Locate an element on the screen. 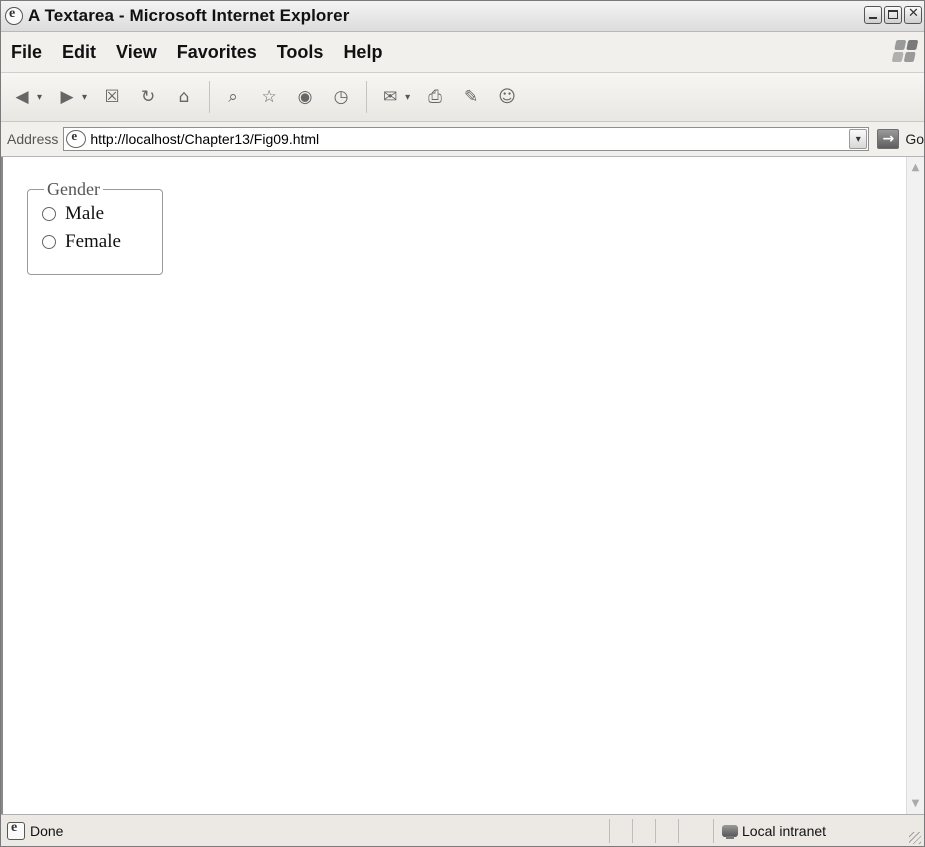 The width and height of the screenshot is (925, 847). mail-icon: ✉ is located at coordinates (390, 97).